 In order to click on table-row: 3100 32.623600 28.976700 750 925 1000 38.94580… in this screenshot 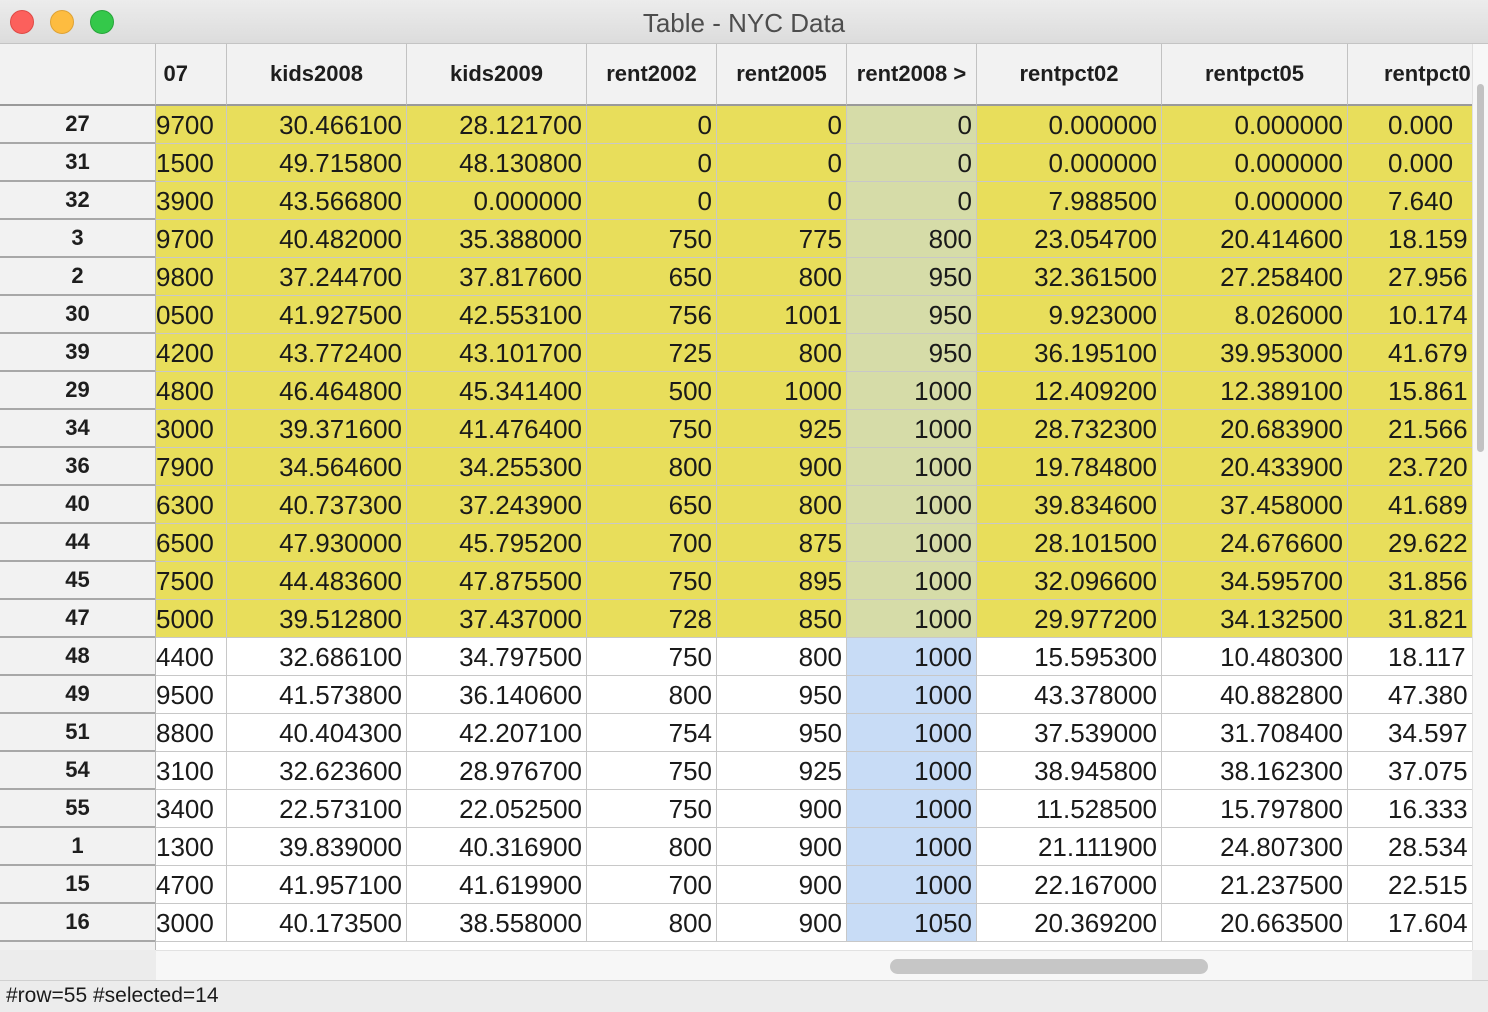, I will do `click(814, 771)`.